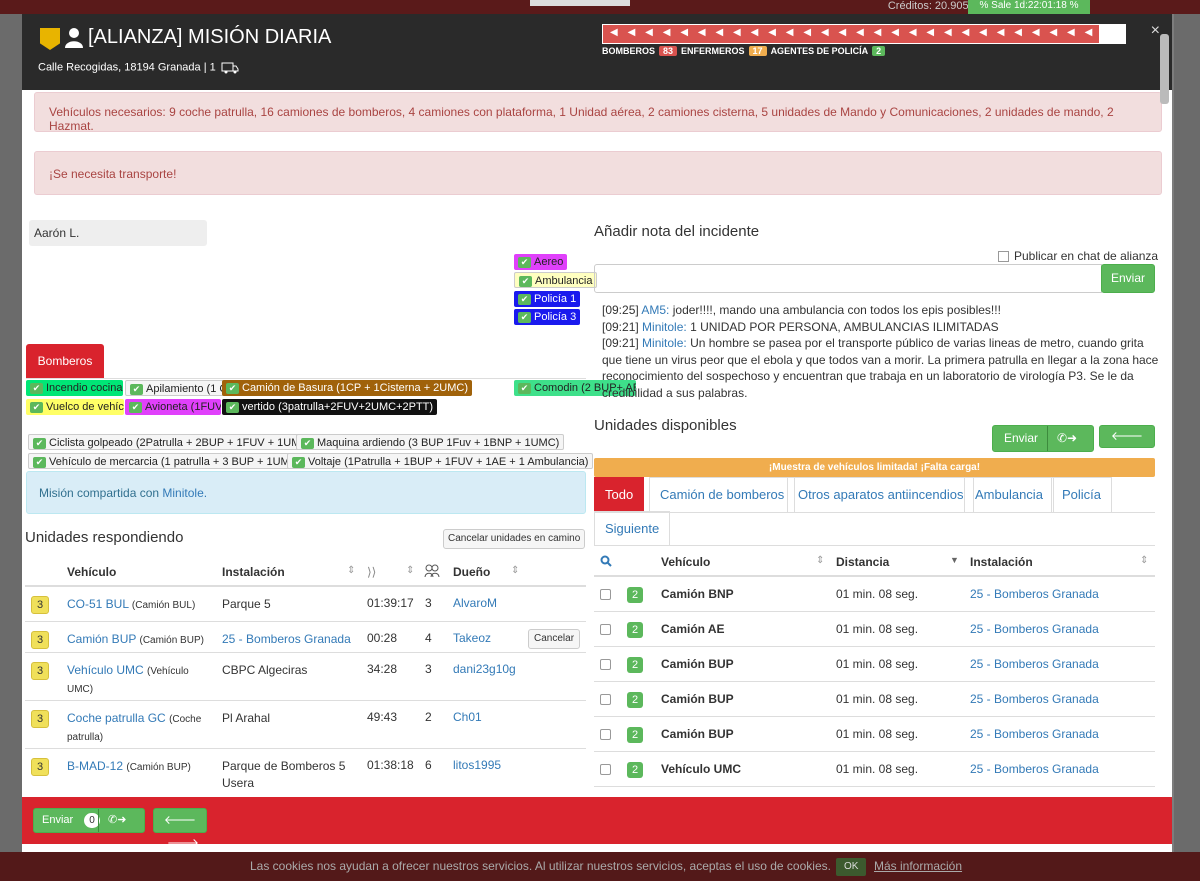 The image size is (1200, 881). Describe the element at coordinates (173, 407) in the screenshot. I see `label-avioneta: ✔ Avioneta (1FUV` at that location.